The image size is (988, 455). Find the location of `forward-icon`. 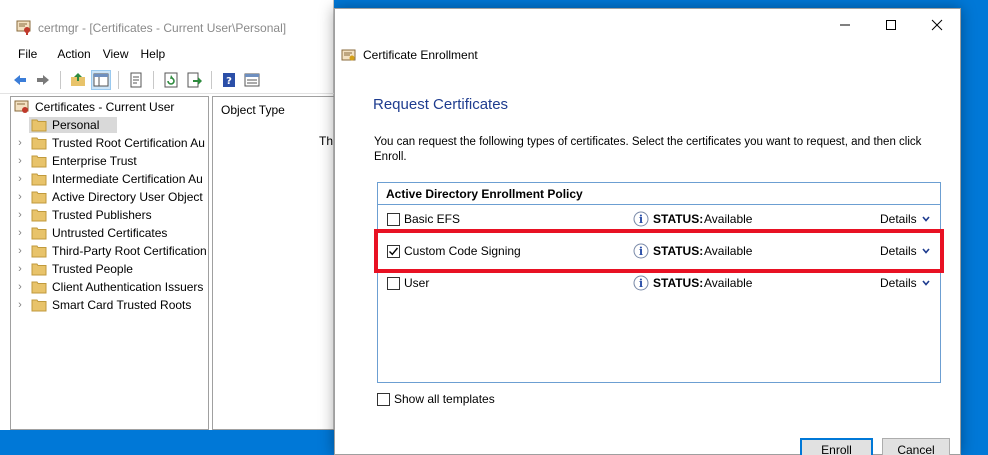

forward-icon is located at coordinates (43, 80).